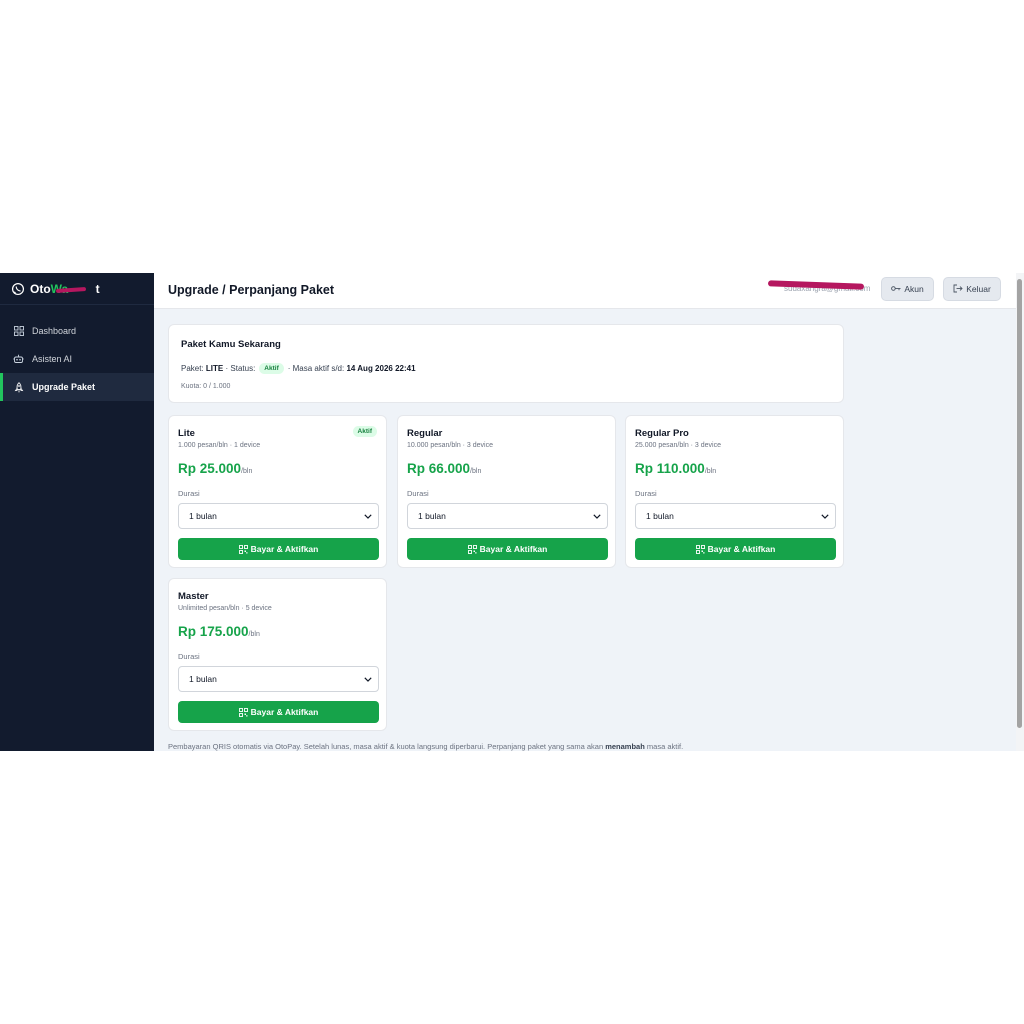 The image size is (1024, 1024). What do you see at coordinates (18, 387) in the screenshot?
I see `rocket-icon` at bounding box center [18, 387].